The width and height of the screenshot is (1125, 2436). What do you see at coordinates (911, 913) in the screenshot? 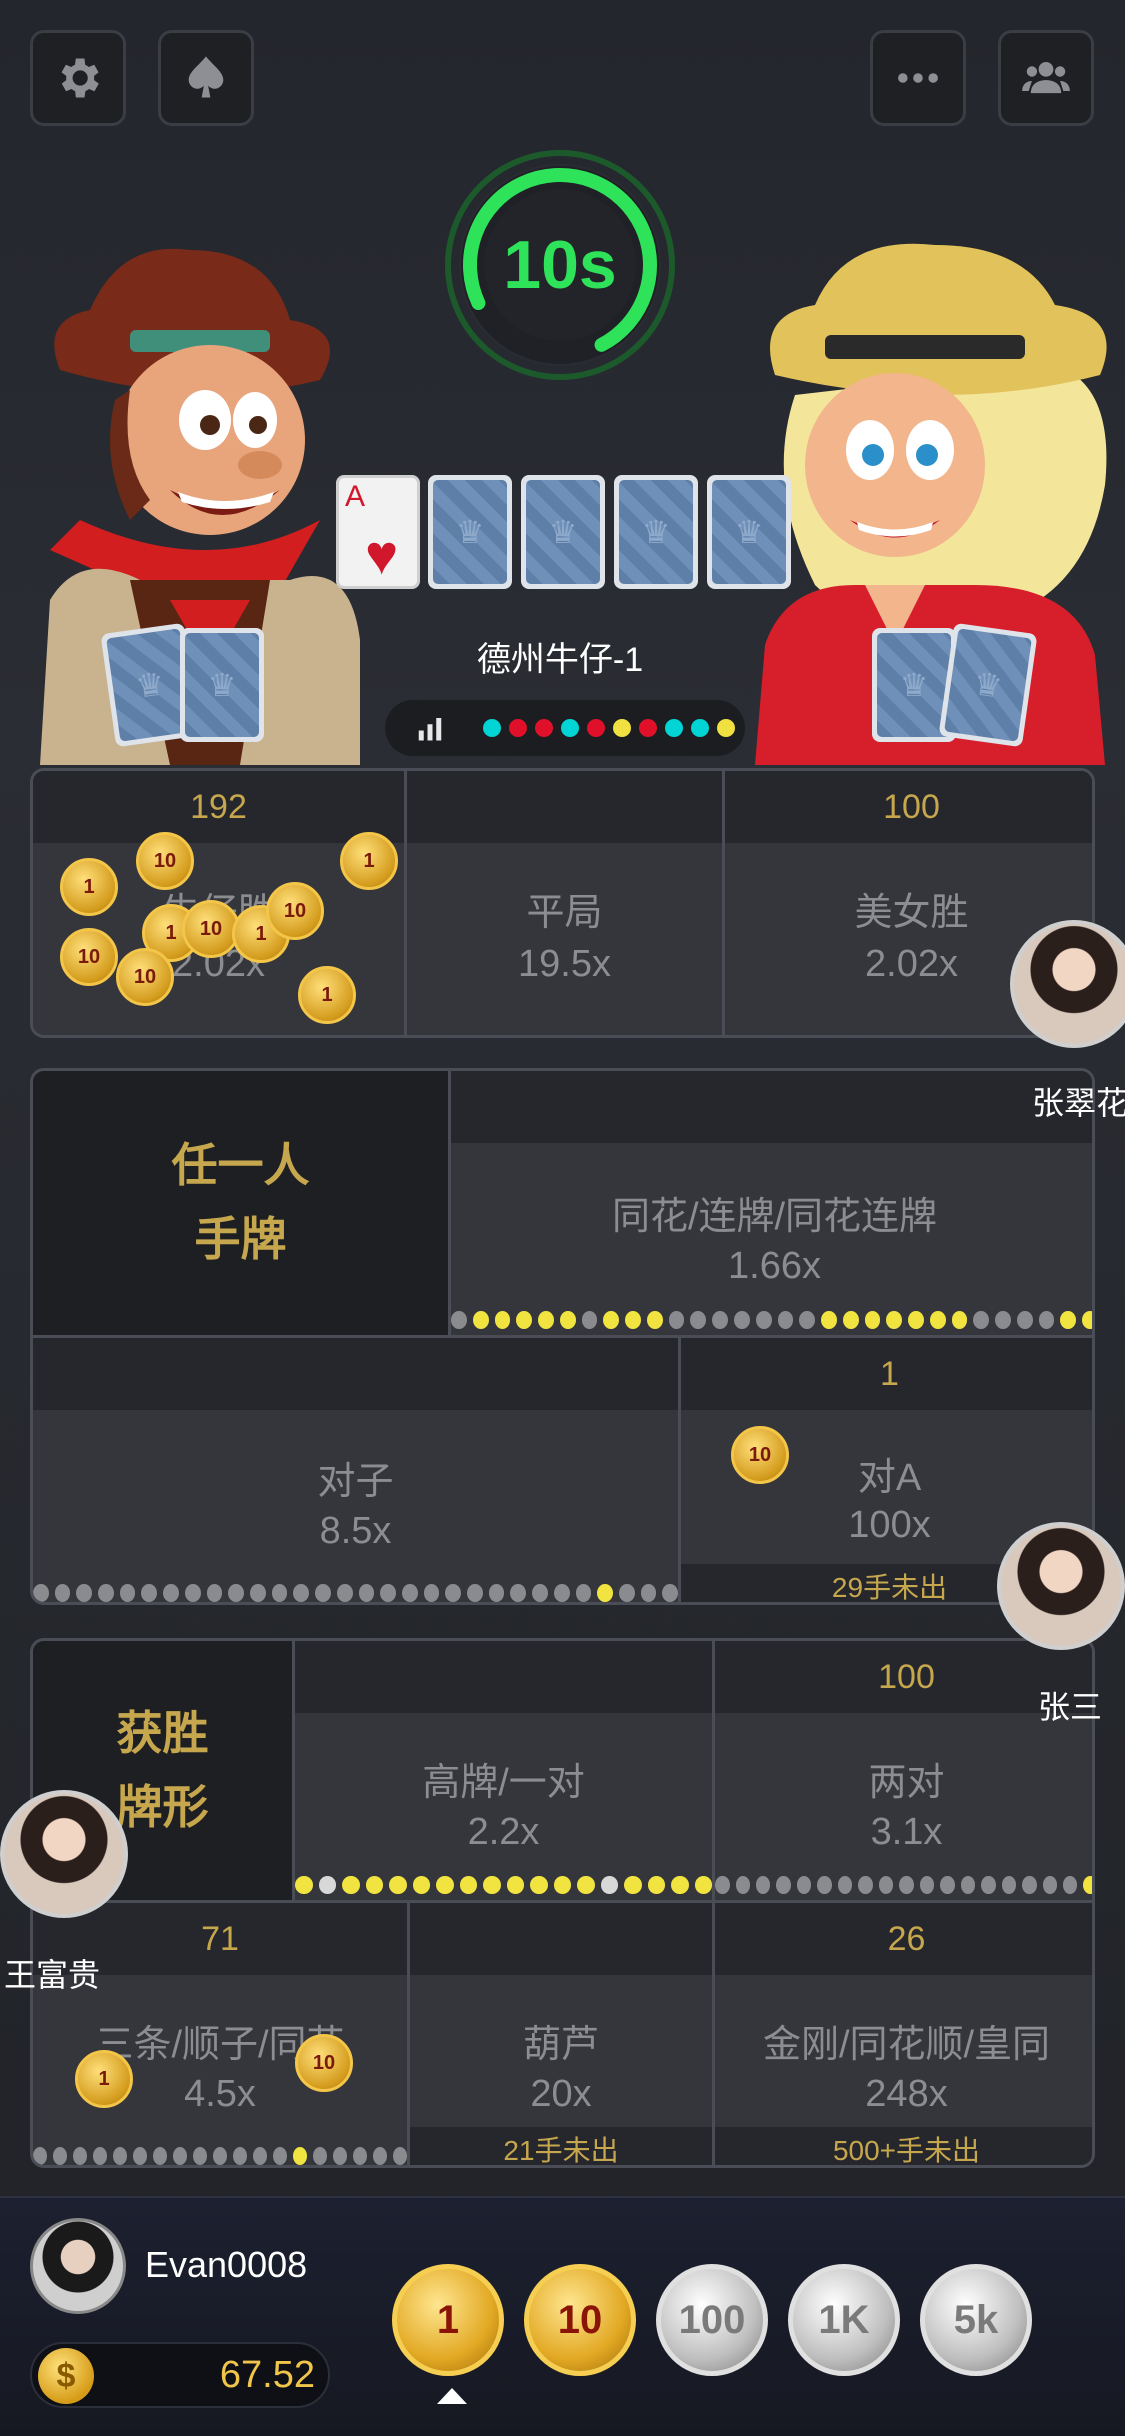
I see `bet-name: 美女胜` at bounding box center [911, 913].